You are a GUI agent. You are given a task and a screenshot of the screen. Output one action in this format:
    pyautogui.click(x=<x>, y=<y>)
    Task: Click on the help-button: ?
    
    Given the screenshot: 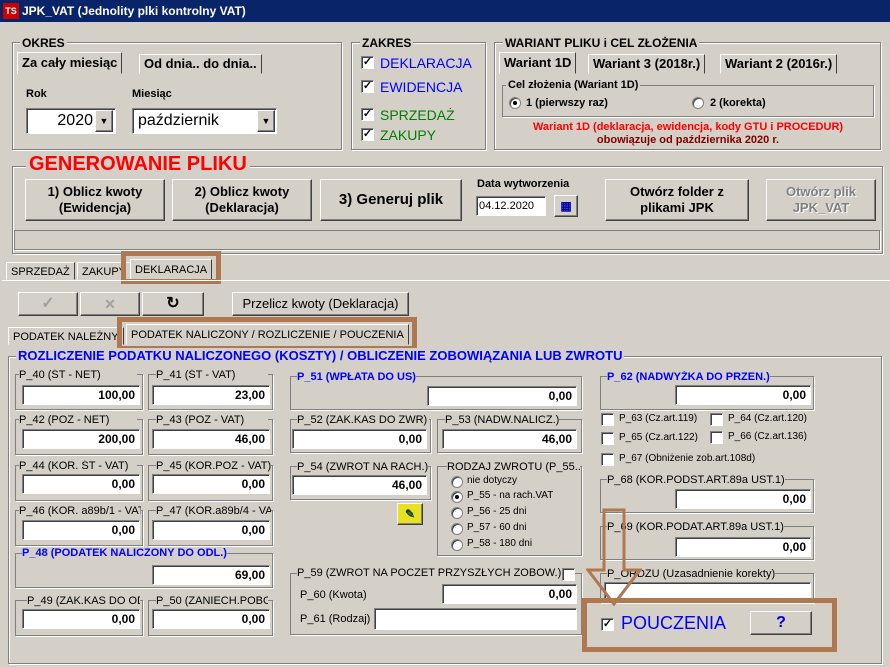 What is the action you would take?
    pyautogui.click(x=781, y=623)
    